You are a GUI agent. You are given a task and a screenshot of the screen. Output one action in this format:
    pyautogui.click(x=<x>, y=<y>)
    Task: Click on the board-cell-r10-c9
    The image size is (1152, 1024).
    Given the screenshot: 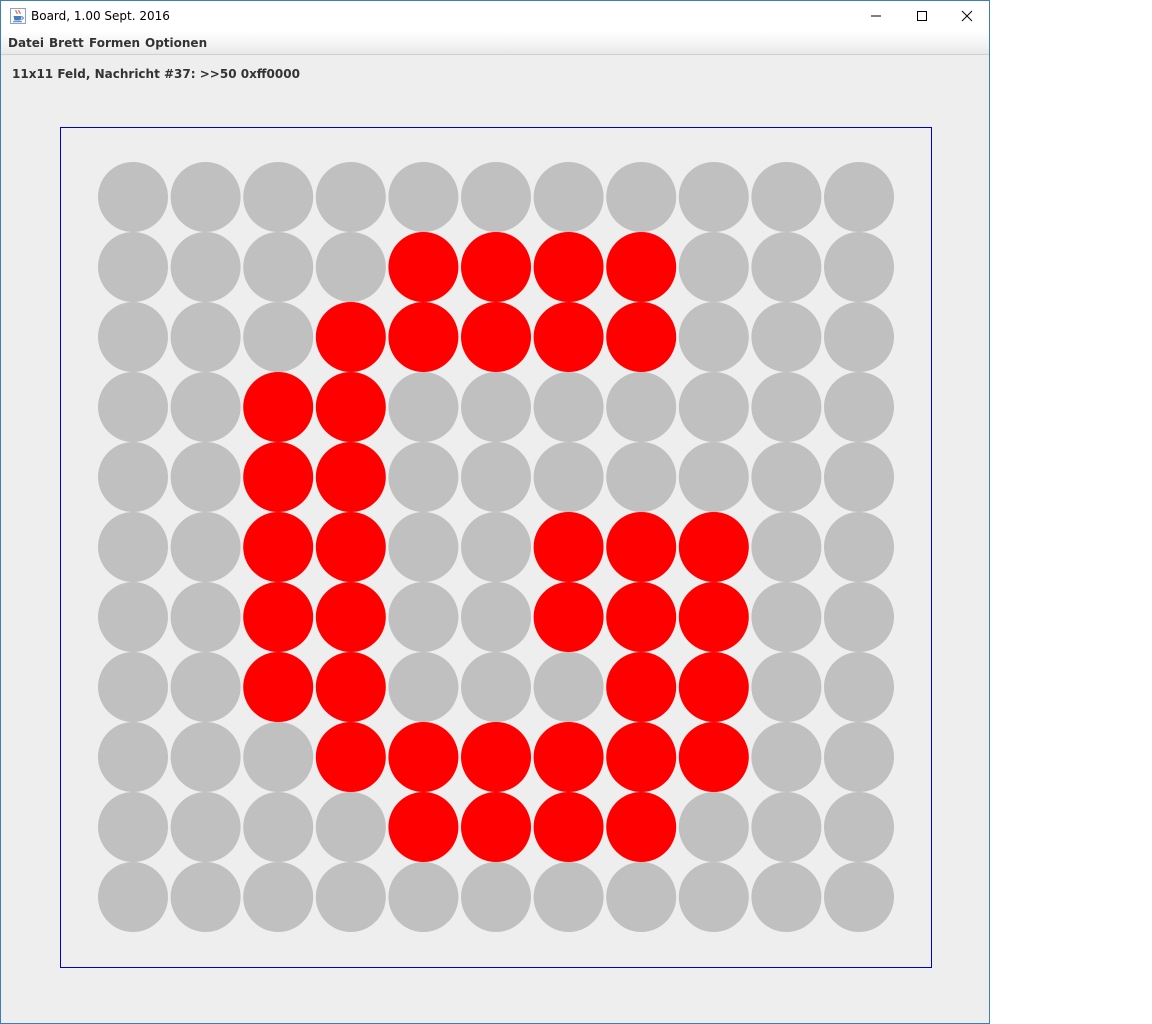 What is the action you would take?
    pyautogui.click(x=786, y=897)
    